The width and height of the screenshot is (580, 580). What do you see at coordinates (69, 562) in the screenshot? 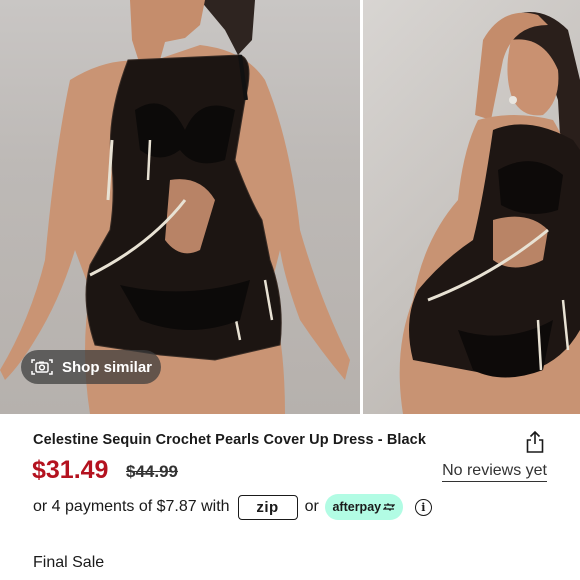
I see `final-sale-label: Final Sale` at bounding box center [69, 562].